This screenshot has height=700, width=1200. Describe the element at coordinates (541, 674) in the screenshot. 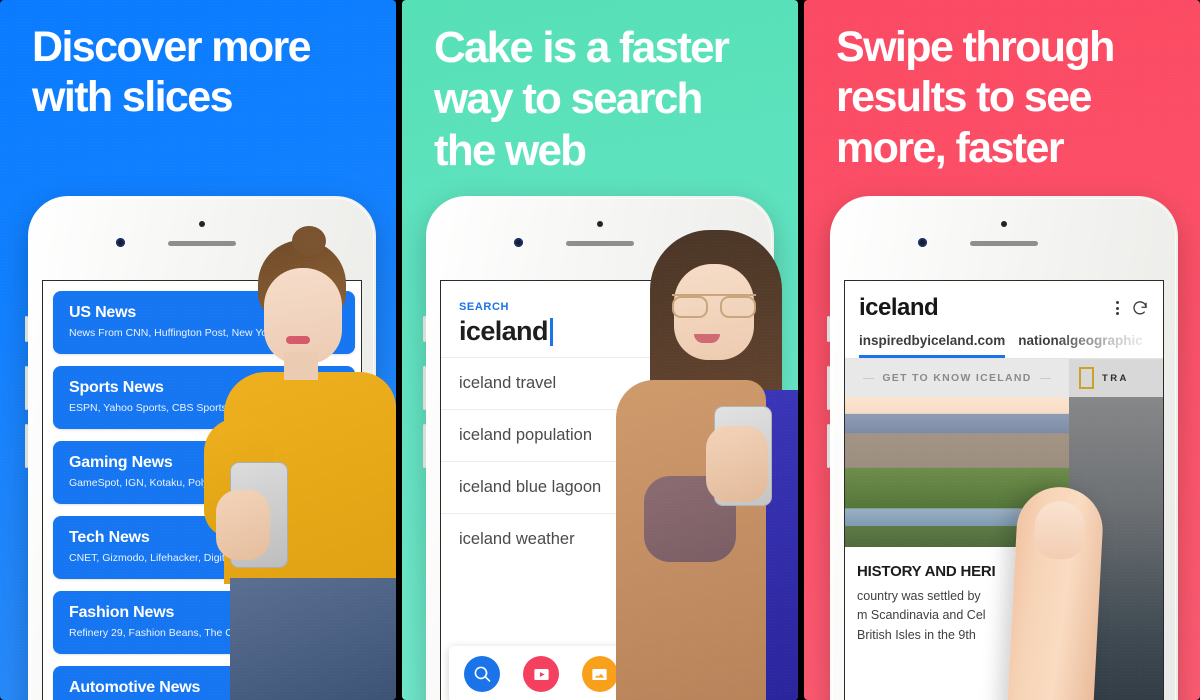

I see `video-icon` at that location.